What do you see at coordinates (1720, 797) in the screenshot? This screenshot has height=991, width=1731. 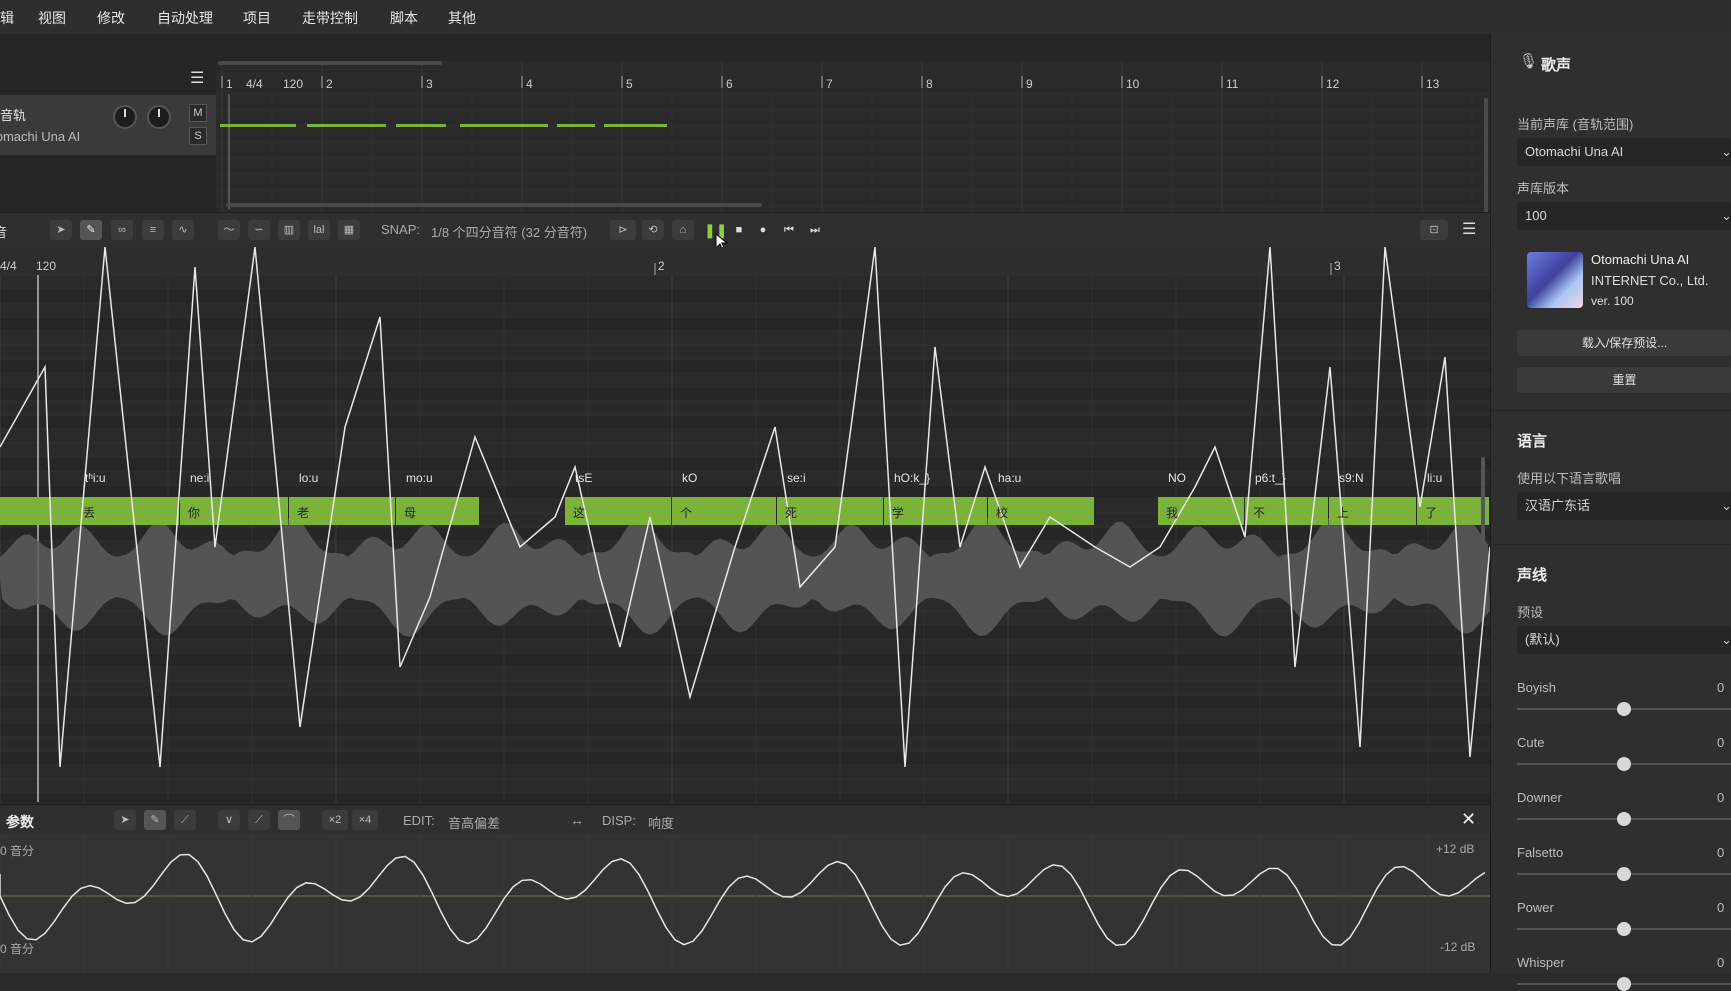 I see `slider-value-downer: 0` at bounding box center [1720, 797].